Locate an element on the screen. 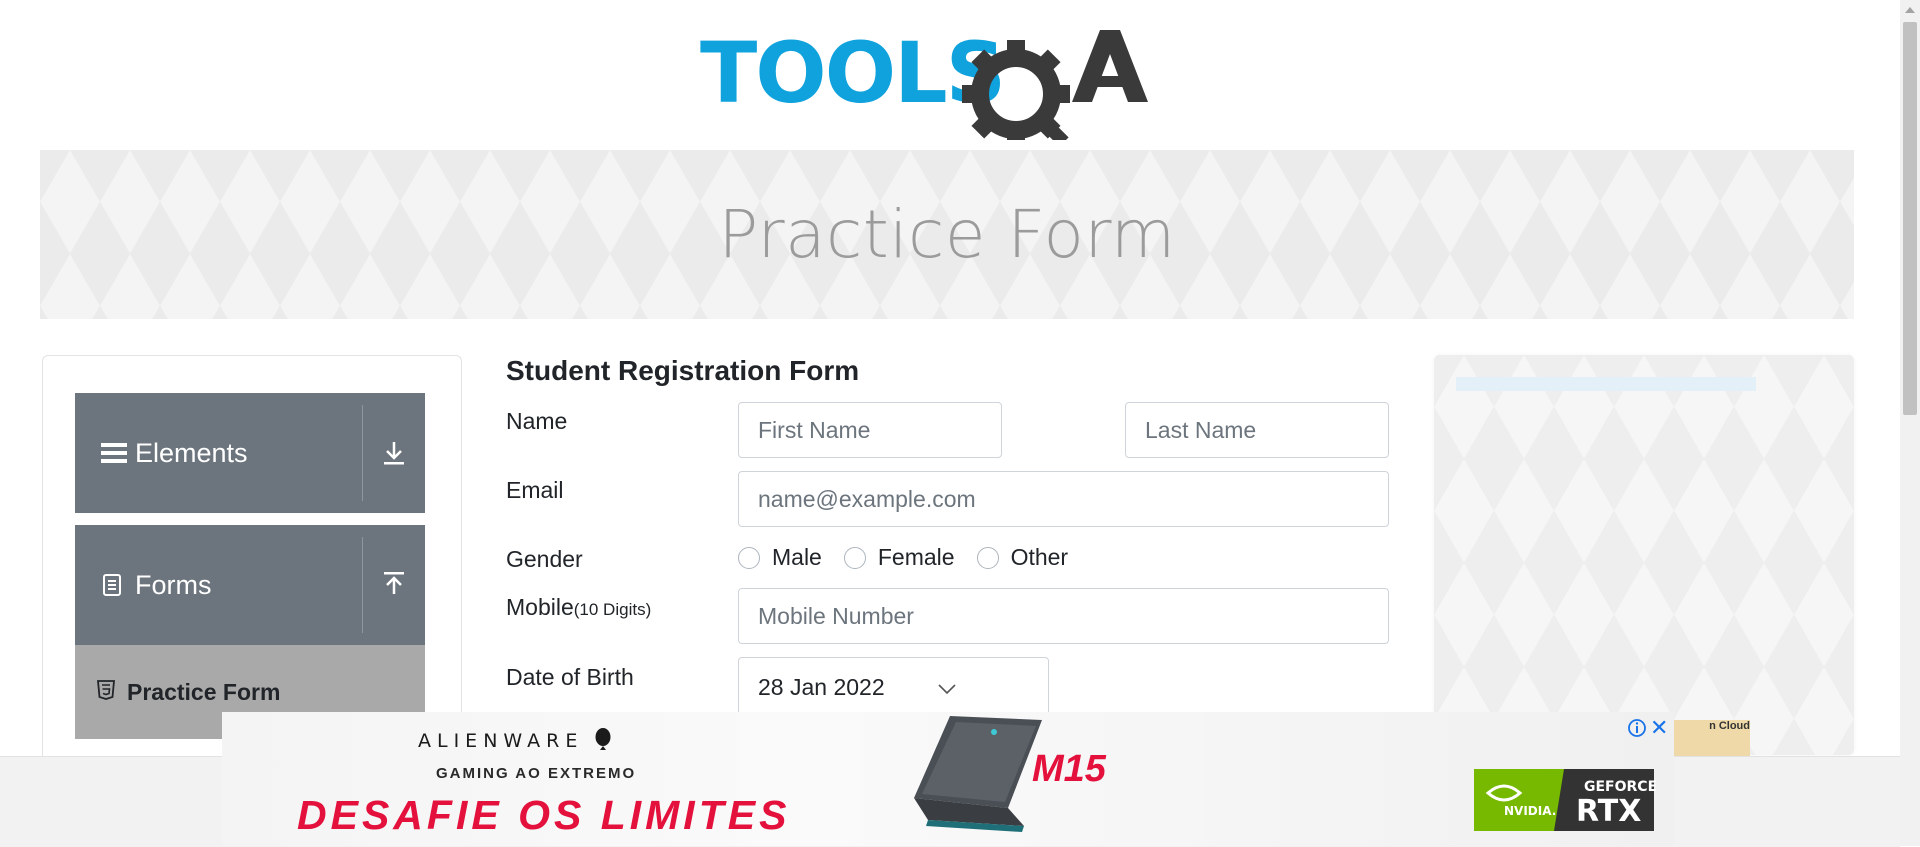 Image resolution: width=1920 pixels, height=847 pixels. upload-arrow-icon is located at coordinates (394, 585).